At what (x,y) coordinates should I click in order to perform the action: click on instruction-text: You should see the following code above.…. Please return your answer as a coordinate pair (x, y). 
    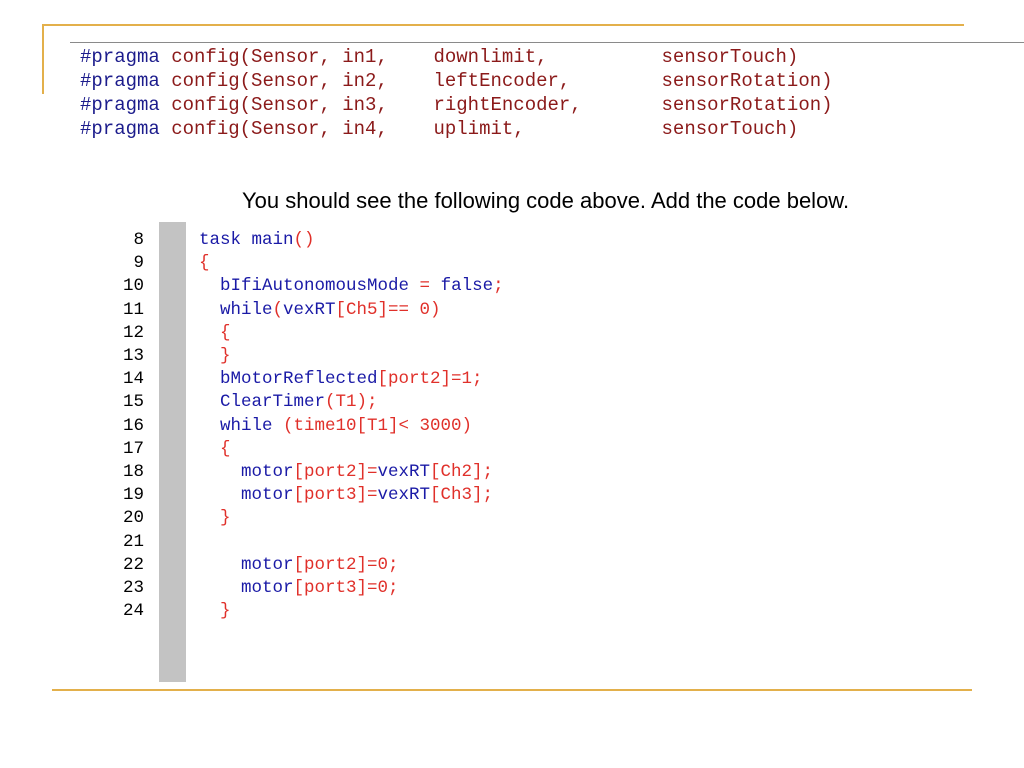
    Looking at the image, I should click on (546, 200).